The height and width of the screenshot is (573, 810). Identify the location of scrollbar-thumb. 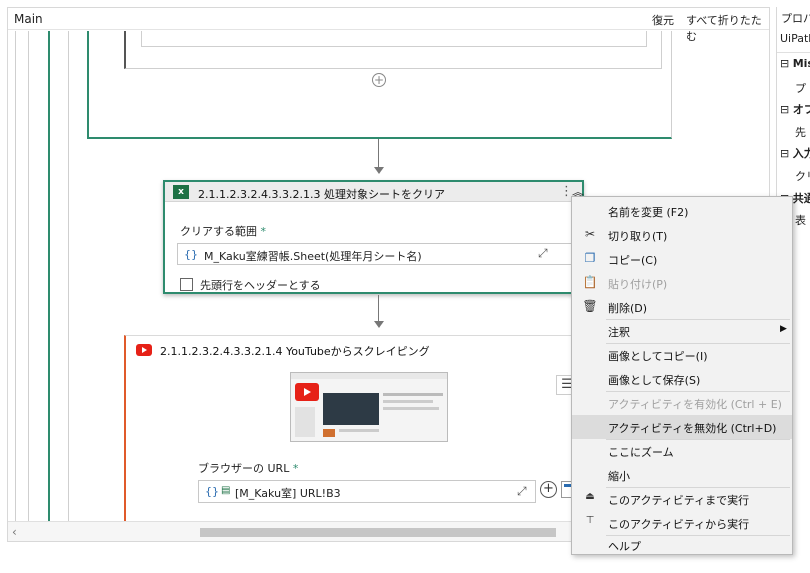
(378, 532).